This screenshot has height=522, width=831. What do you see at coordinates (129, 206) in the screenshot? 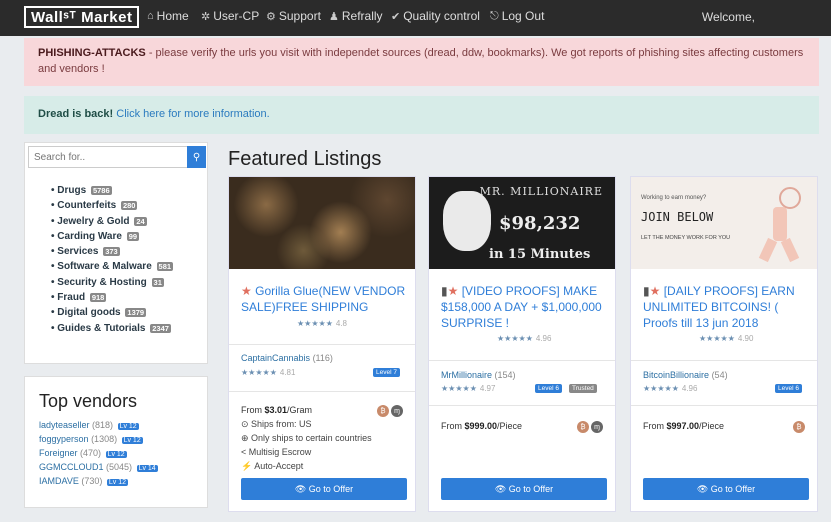
I see `category-count: 280` at bounding box center [129, 206].